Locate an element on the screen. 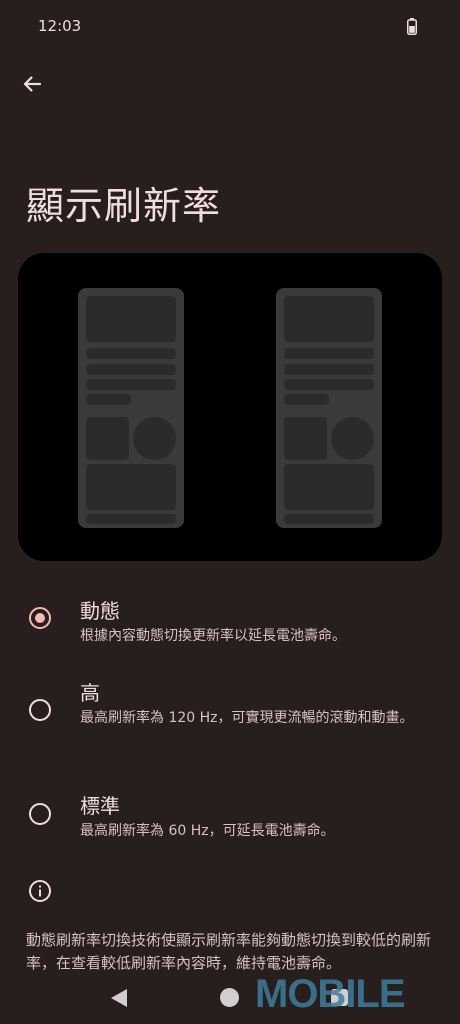 This screenshot has width=460, height=1024. back-arrow-icon is located at coordinates (32, 84).